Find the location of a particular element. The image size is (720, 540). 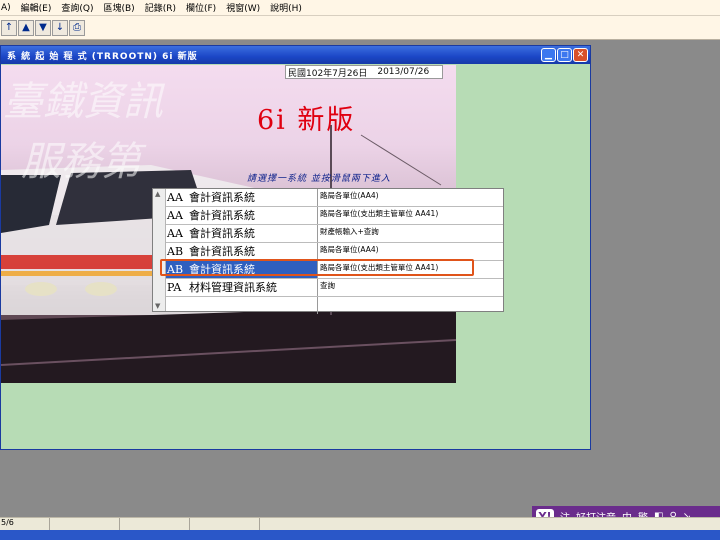

triangle-down-icon: ▼ is located at coordinates (43, 27).